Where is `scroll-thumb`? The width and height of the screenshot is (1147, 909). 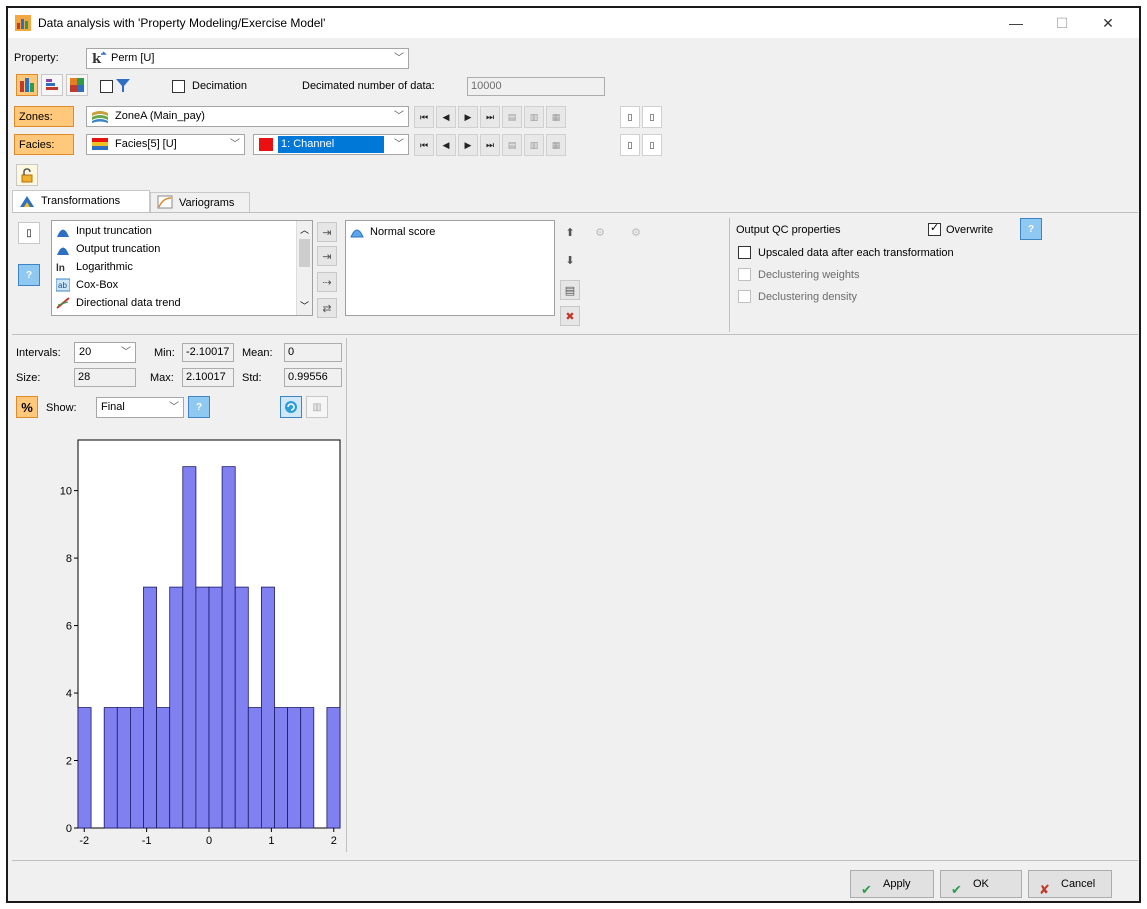
scroll-thumb is located at coordinates (304, 253).